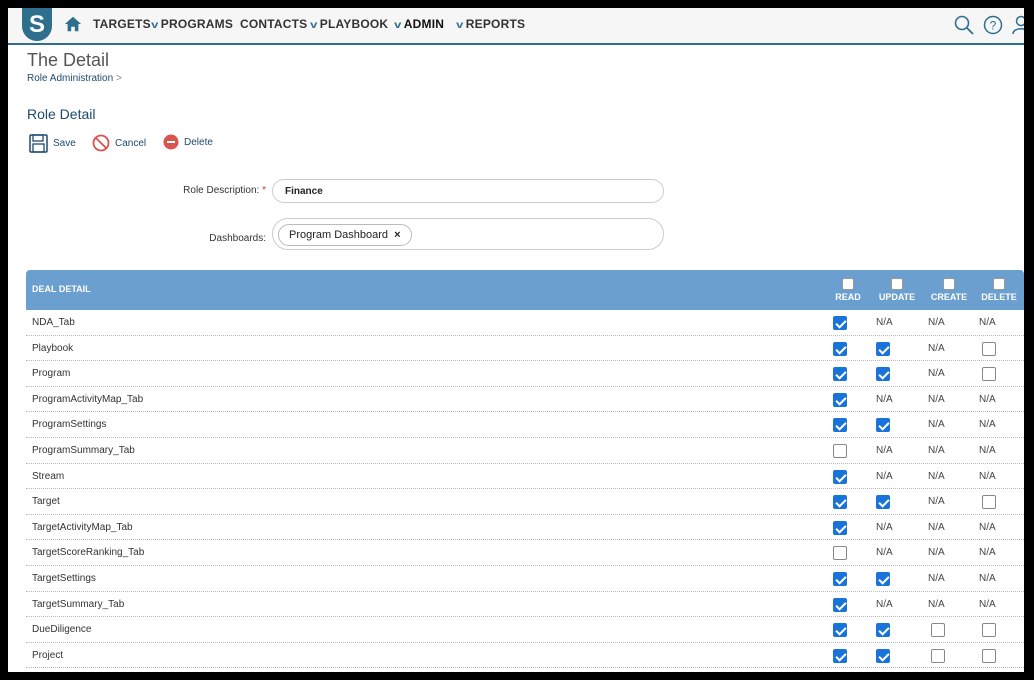 The image size is (1034, 680). What do you see at coordinates (119, 143) in the screenshot?
I see `cancel-button: Cancel` at bounding box center [119, 143].